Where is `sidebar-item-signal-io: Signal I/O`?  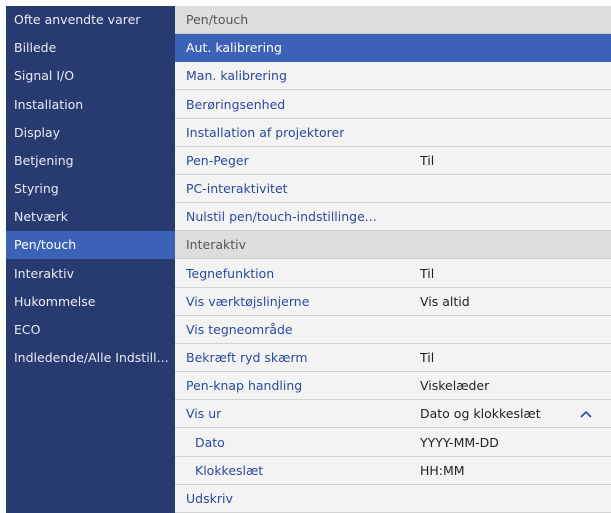
sidebar-item-signal-io: Signal I/O is located at coordinates (90, 76).